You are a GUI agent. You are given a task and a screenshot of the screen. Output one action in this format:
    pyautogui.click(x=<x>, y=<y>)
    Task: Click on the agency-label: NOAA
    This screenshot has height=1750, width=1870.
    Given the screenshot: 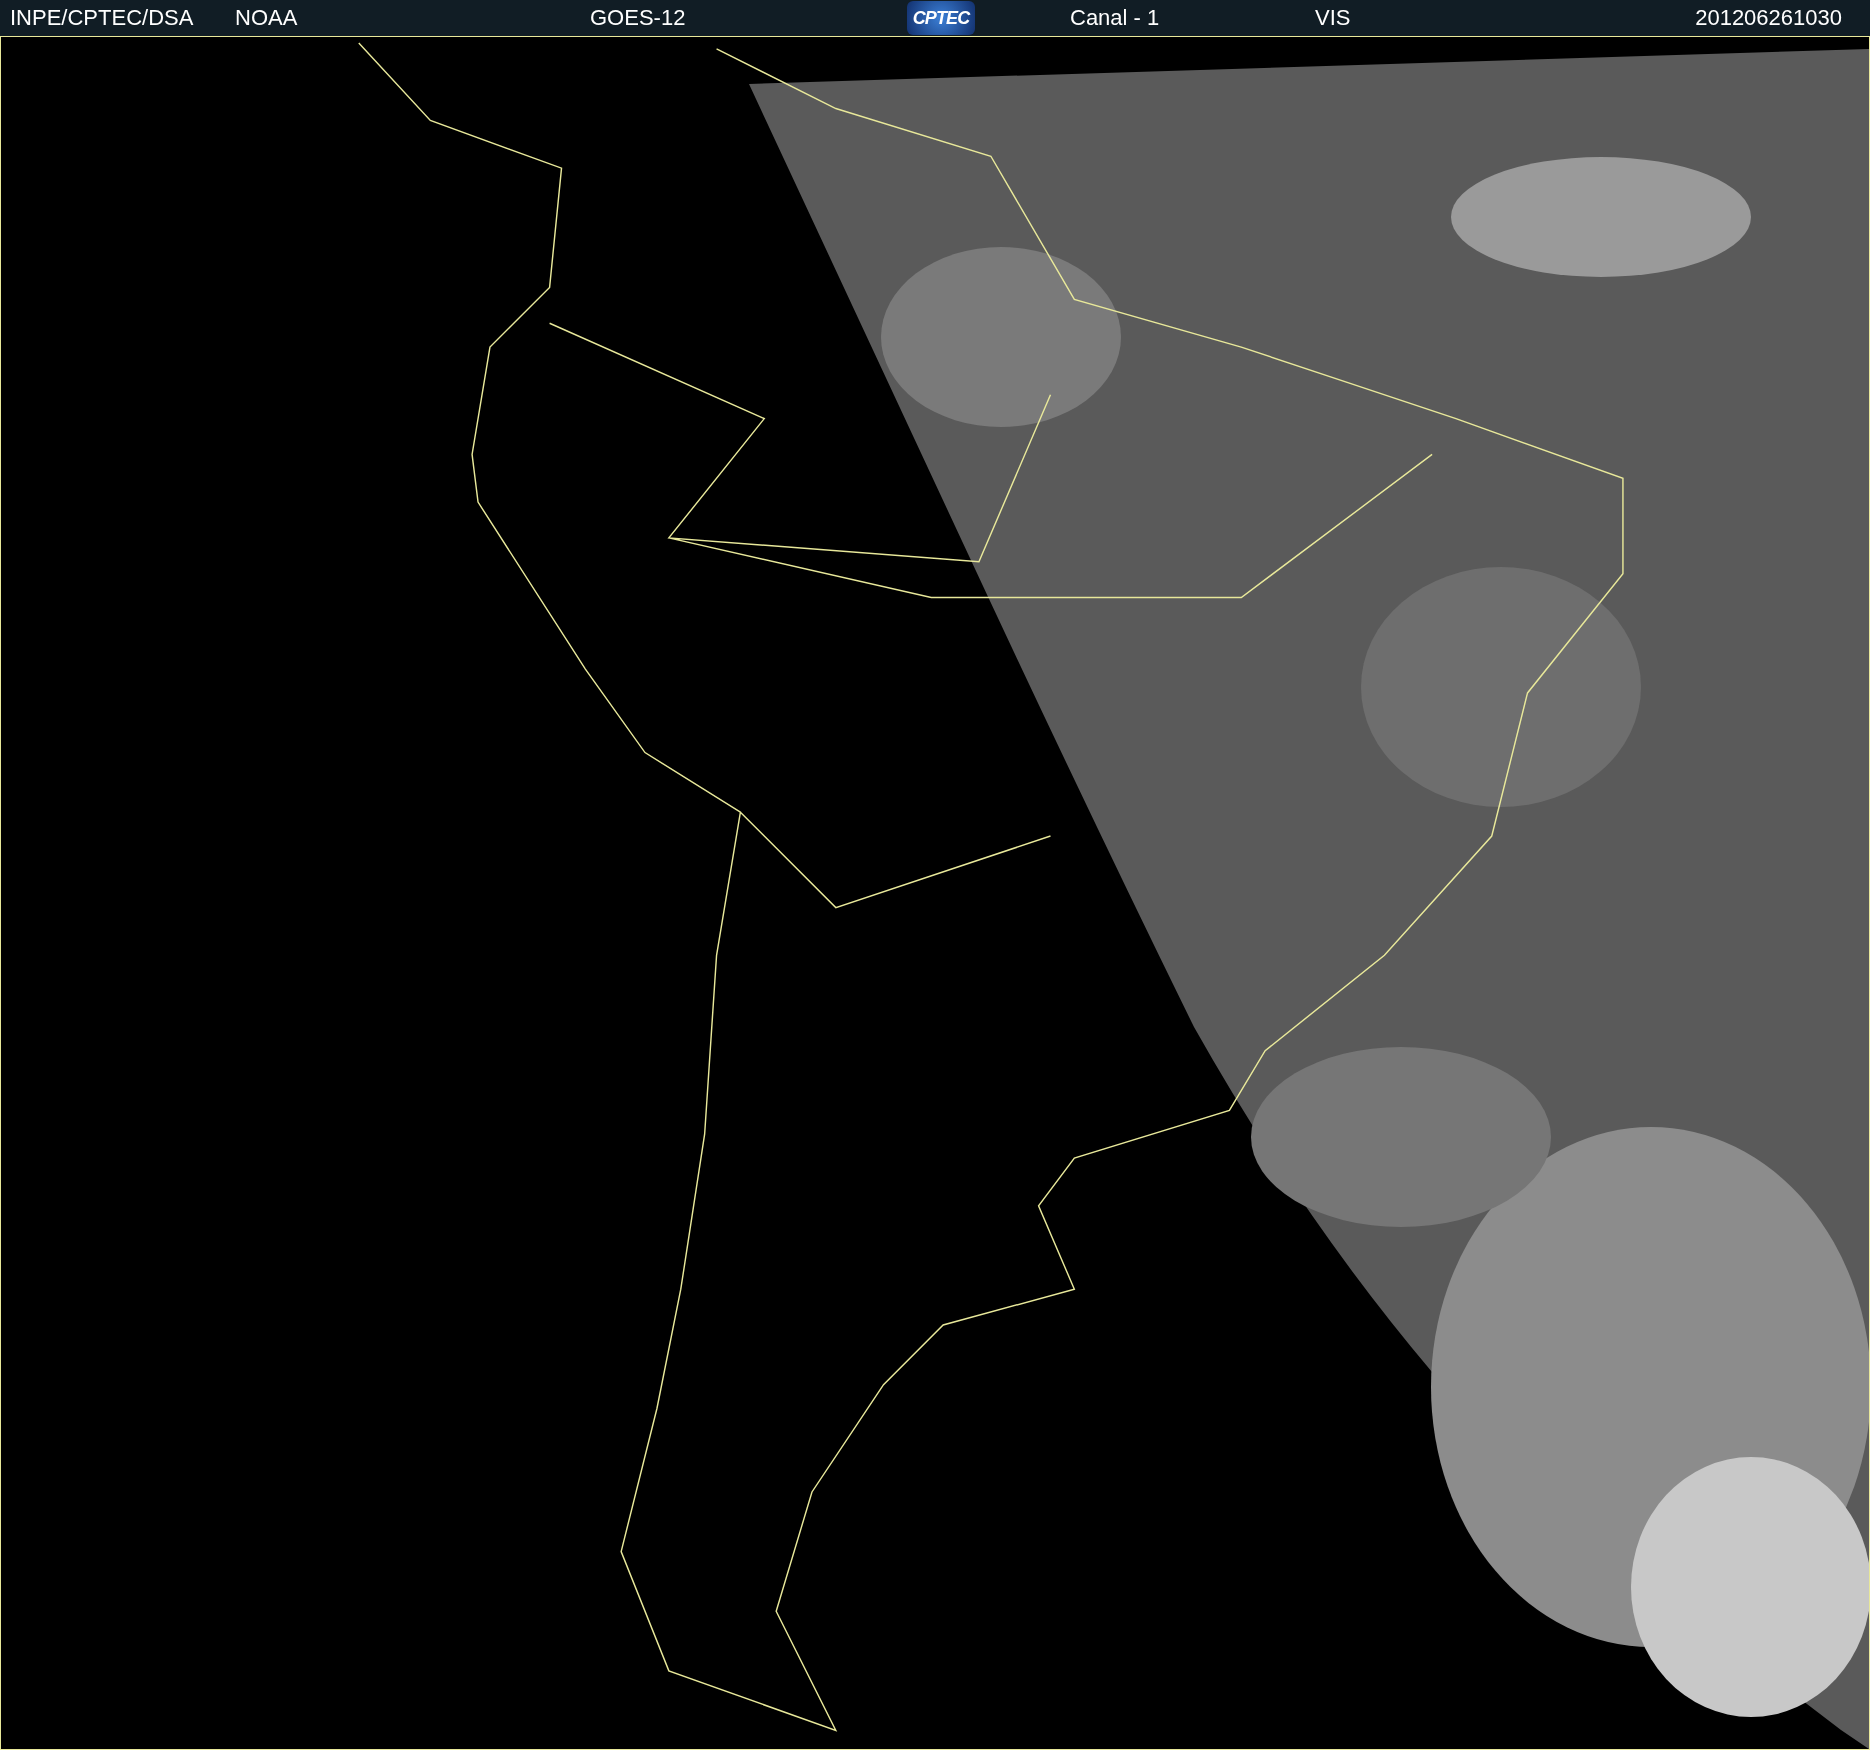 What is the action you would take?
    pyautogui.click(x=266, y=17)
    